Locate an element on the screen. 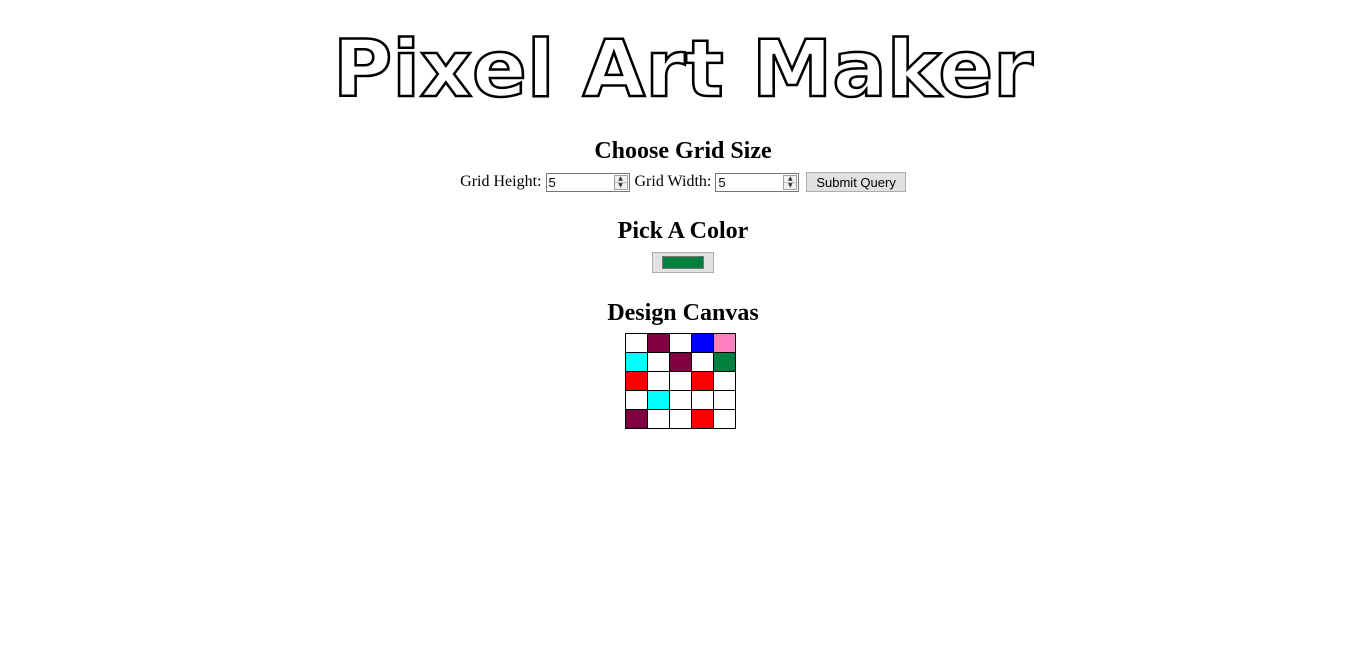  submit-button: Submit Query is located at coordinates (856, 182).